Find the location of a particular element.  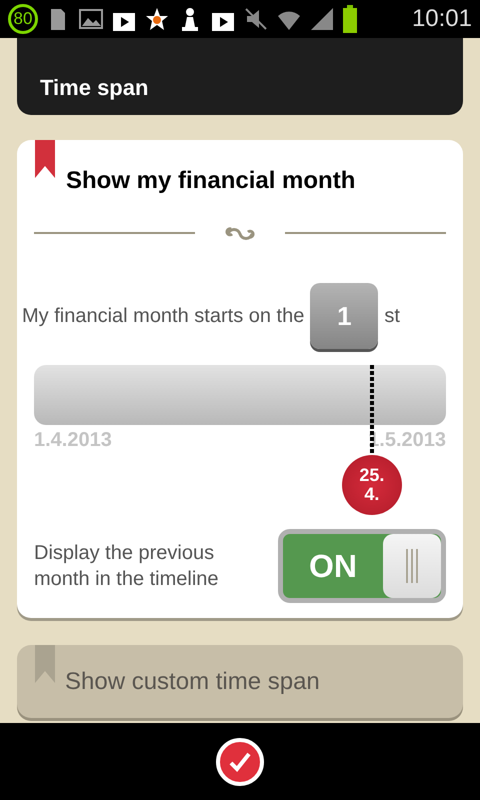

signal-icon is located at coordinates (322, 19).